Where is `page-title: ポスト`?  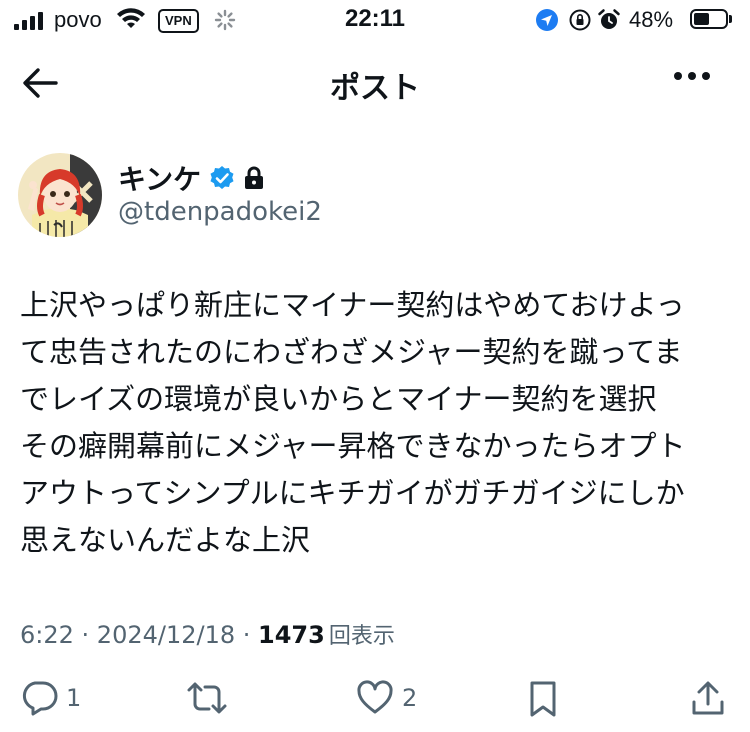
page-title: ポスト is located at coordinates (375, 88).